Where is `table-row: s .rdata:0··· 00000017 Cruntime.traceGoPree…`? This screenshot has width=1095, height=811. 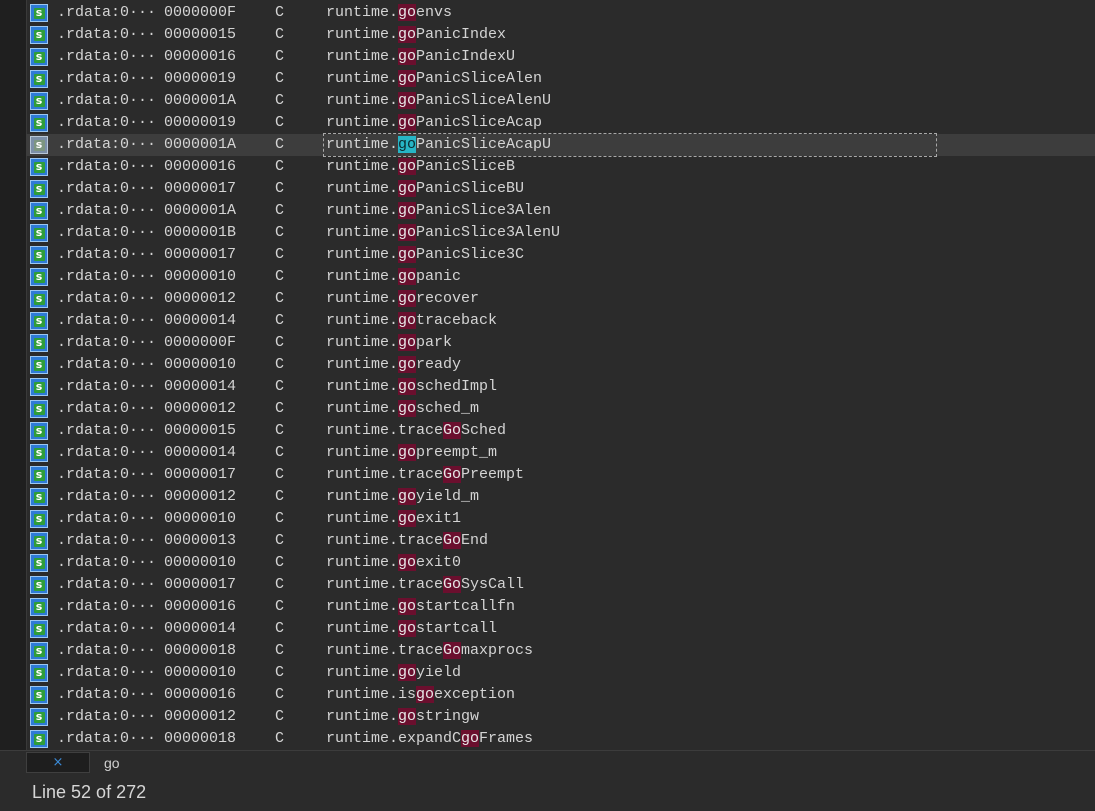 table-row: s .rdata:0··· 00000017 Cruntime.traceGoPree… is located at coordinates (560, 475).